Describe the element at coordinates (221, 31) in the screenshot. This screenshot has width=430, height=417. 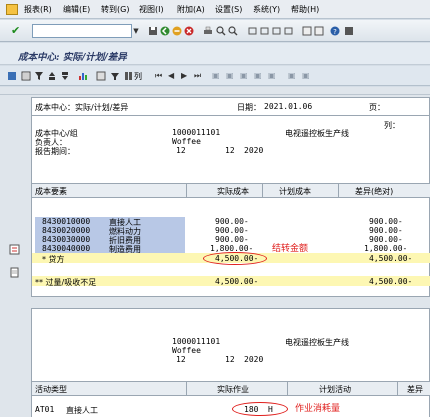
I see `find-icon` at that location.